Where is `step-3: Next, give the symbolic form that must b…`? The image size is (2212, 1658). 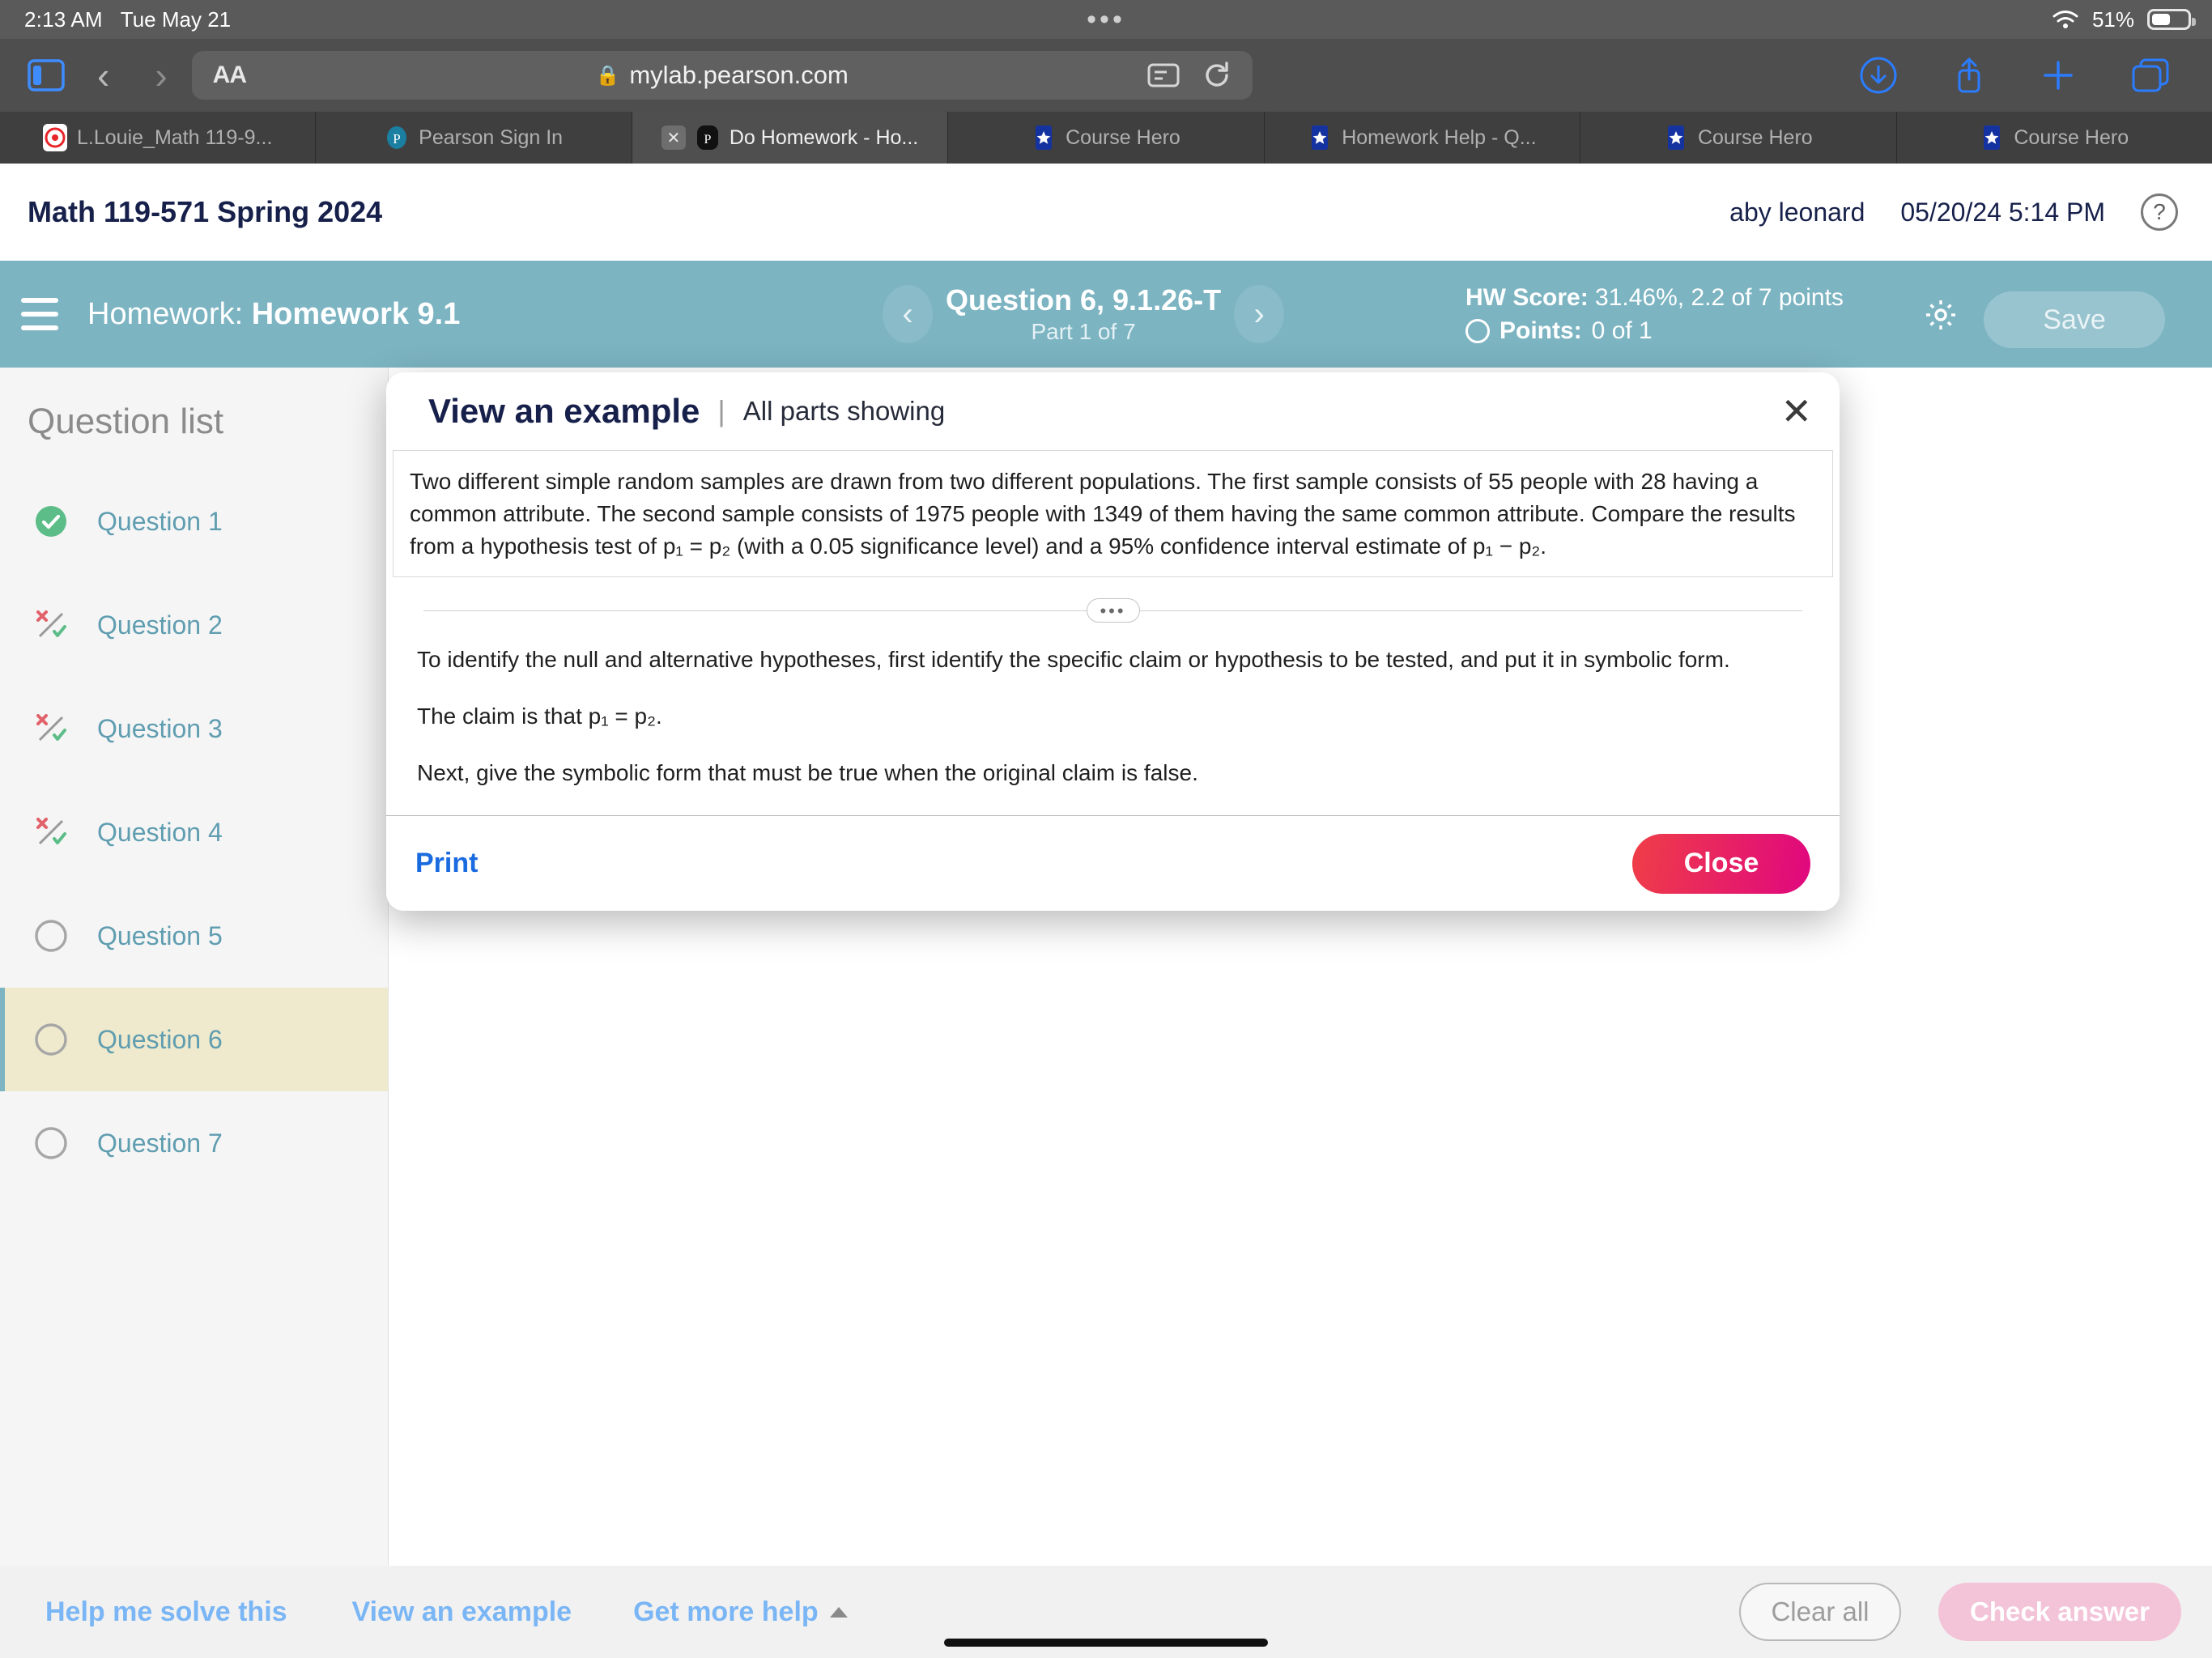 step-3: Next, give the symbolic form that must b… is located at coordinates (808, 772).